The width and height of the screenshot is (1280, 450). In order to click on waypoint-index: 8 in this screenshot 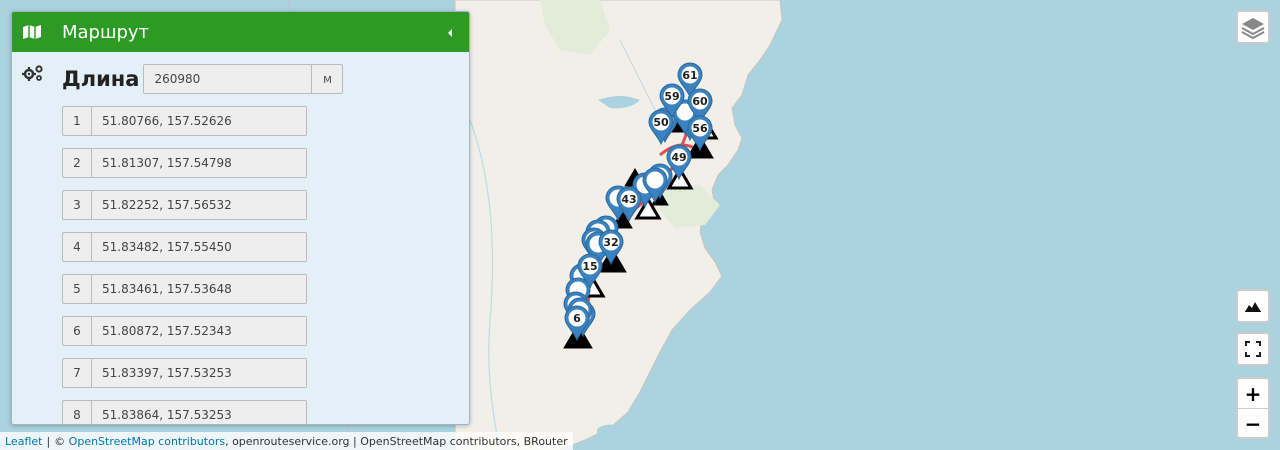, I will do `click(77, 412)`.